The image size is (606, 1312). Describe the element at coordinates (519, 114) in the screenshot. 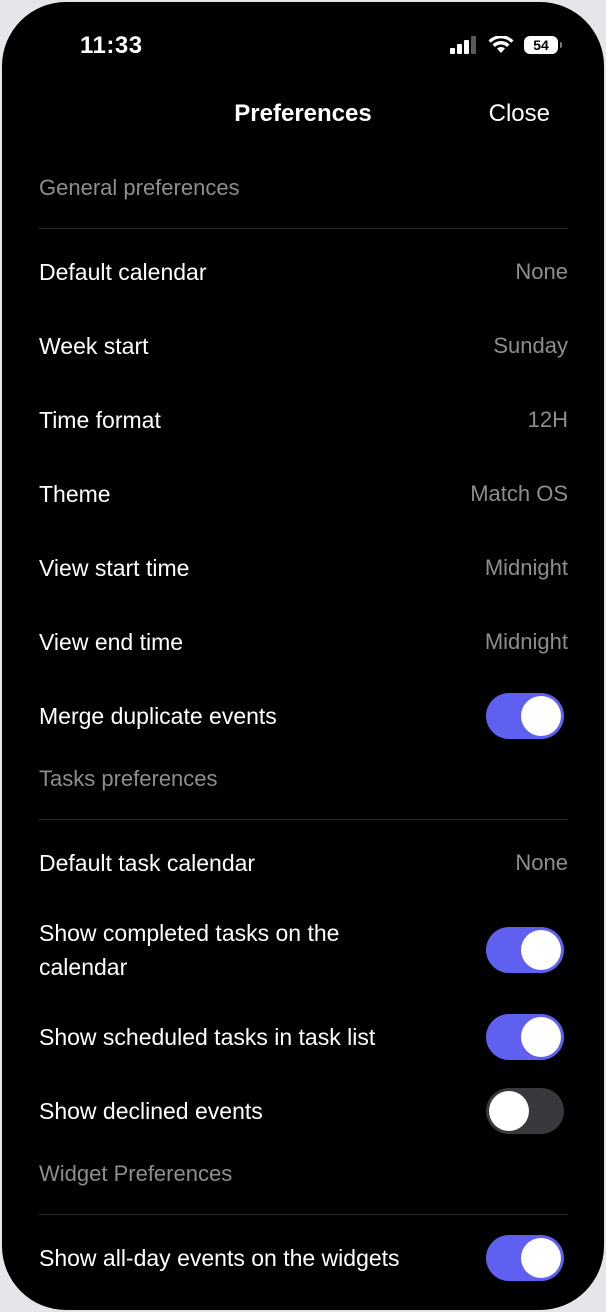

I see `close-button: Close` at that location.